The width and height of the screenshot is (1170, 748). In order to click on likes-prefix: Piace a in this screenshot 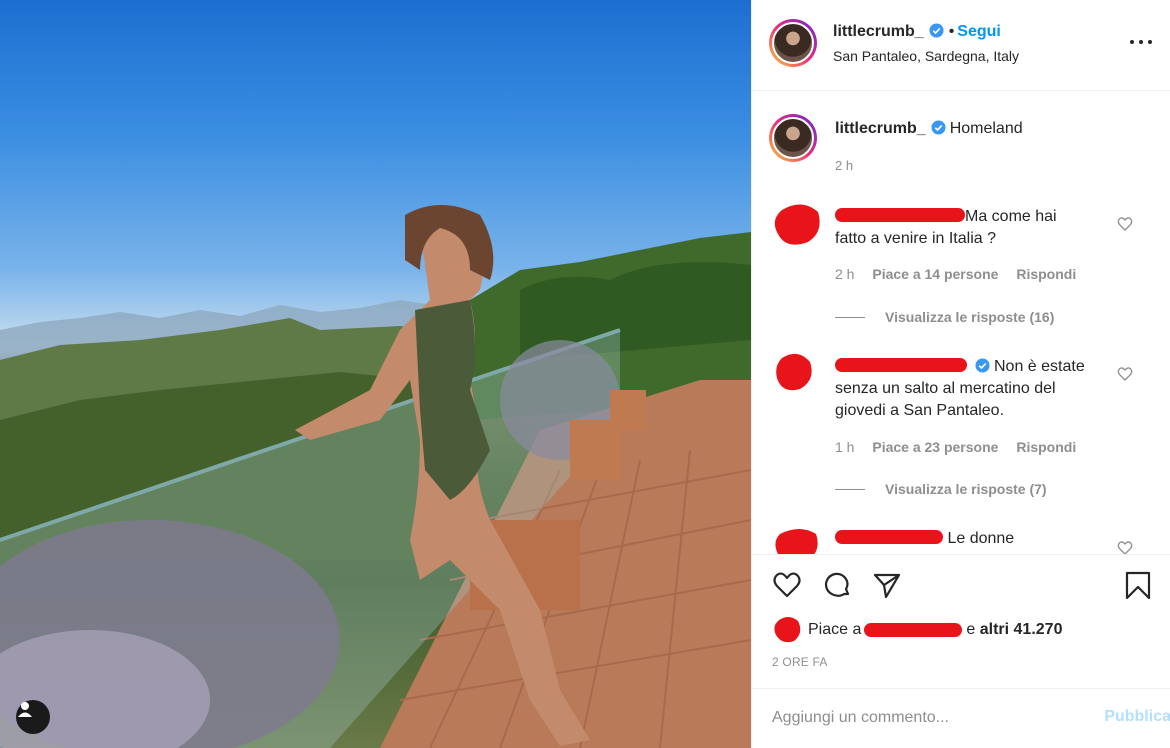, I will do `click(835, 629)`.